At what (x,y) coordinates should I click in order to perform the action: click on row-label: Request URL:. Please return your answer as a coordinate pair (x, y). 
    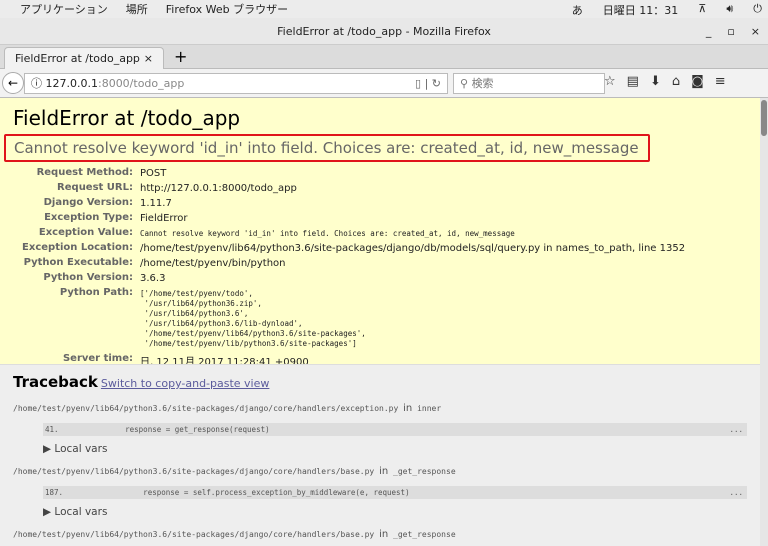
    Looking at the image, I should click on (95, 187).